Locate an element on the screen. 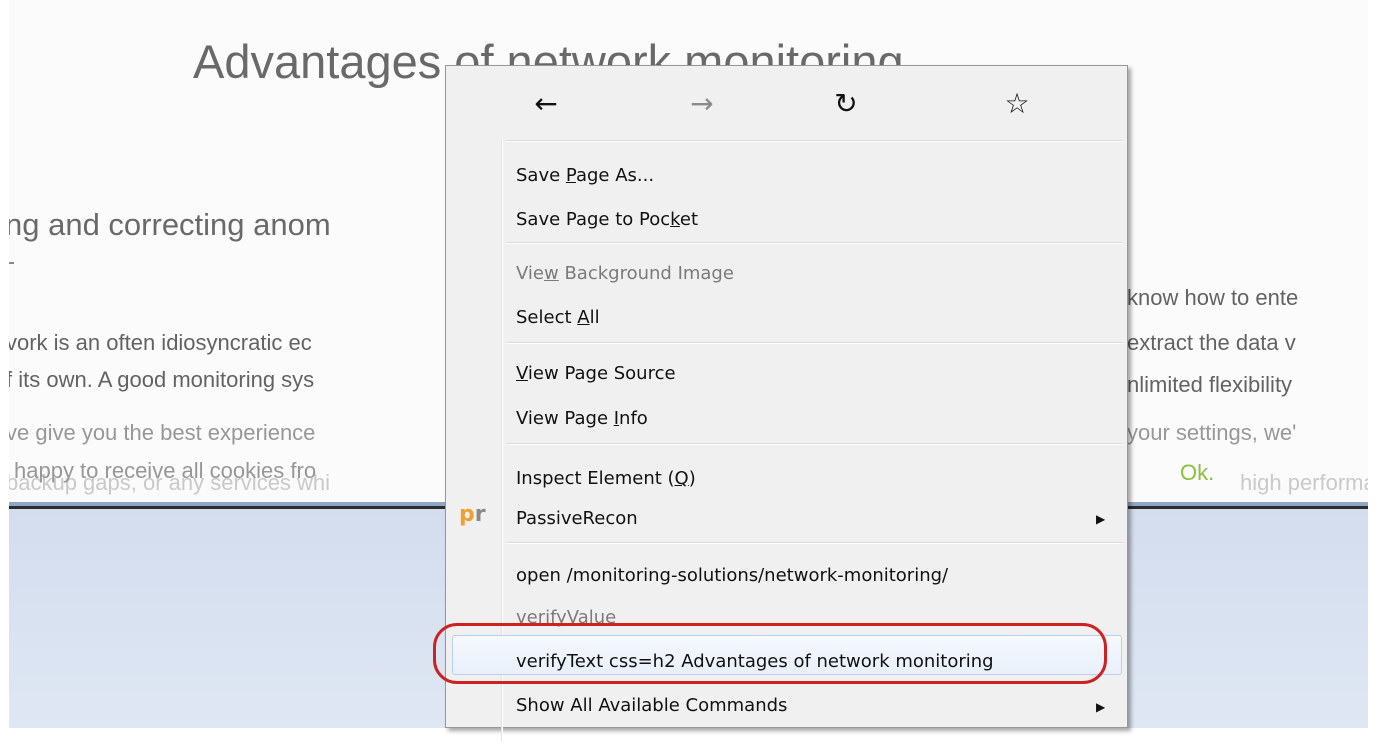 The width and height of the screenshot is (1381, 741). menu-item-label: iew Page Source is located at coordinates (601, 373).